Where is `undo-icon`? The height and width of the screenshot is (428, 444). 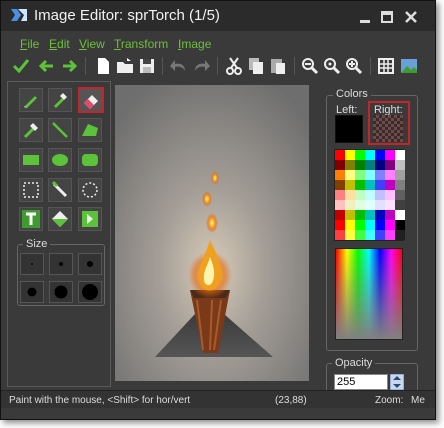 undo-icon is located at coordinates (179, 66).